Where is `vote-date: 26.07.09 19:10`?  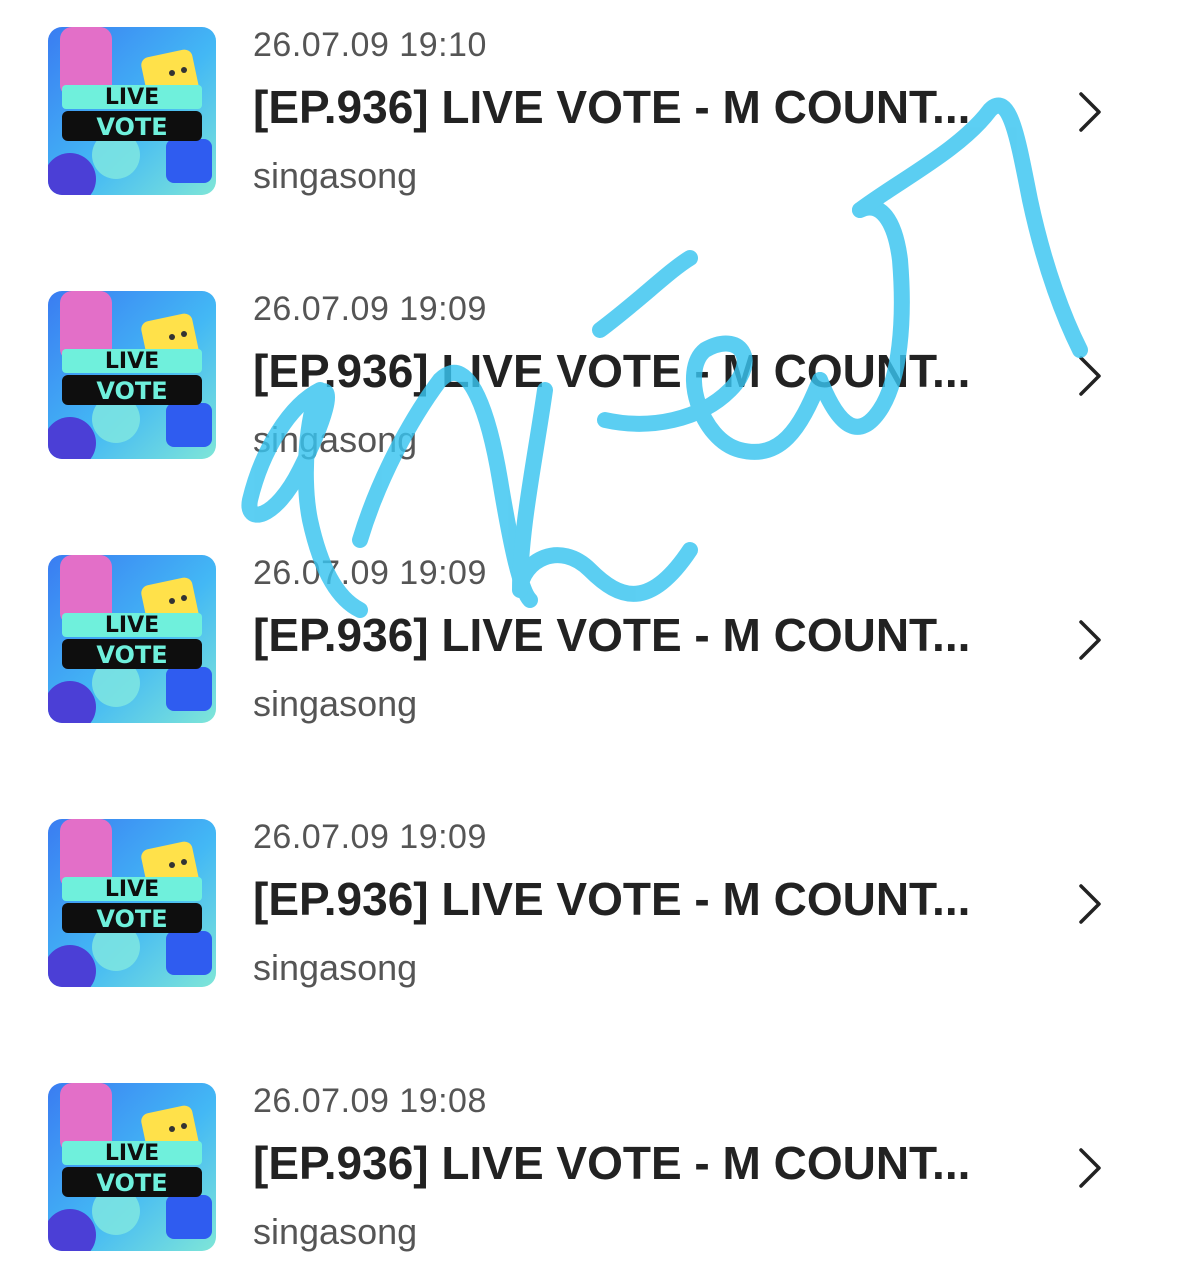
vote-date: 26.07.09 19:10 is located at coordinates (370, 45).